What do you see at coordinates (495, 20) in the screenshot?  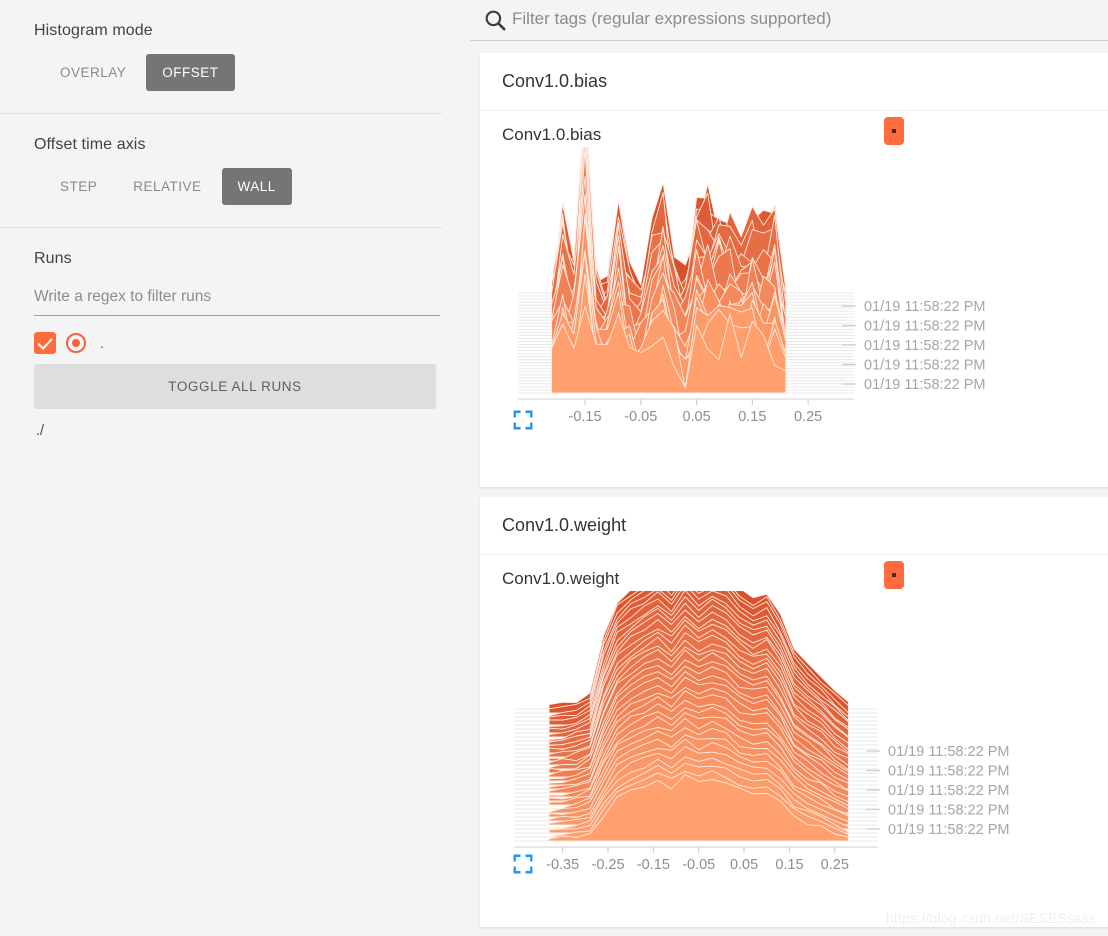 I see `search-icon` at bounding box center [495, 20].